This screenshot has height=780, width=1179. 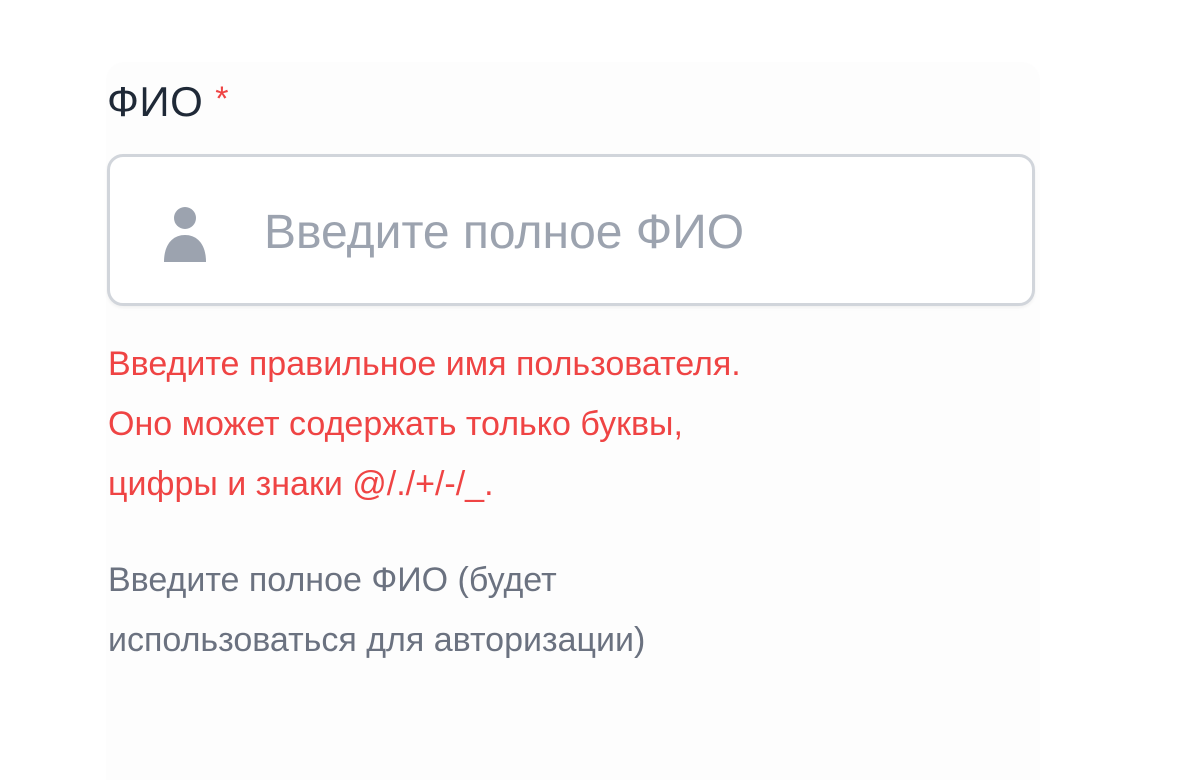 I want to click on field-label-row: ФИО *, so click(x=168, y=103).